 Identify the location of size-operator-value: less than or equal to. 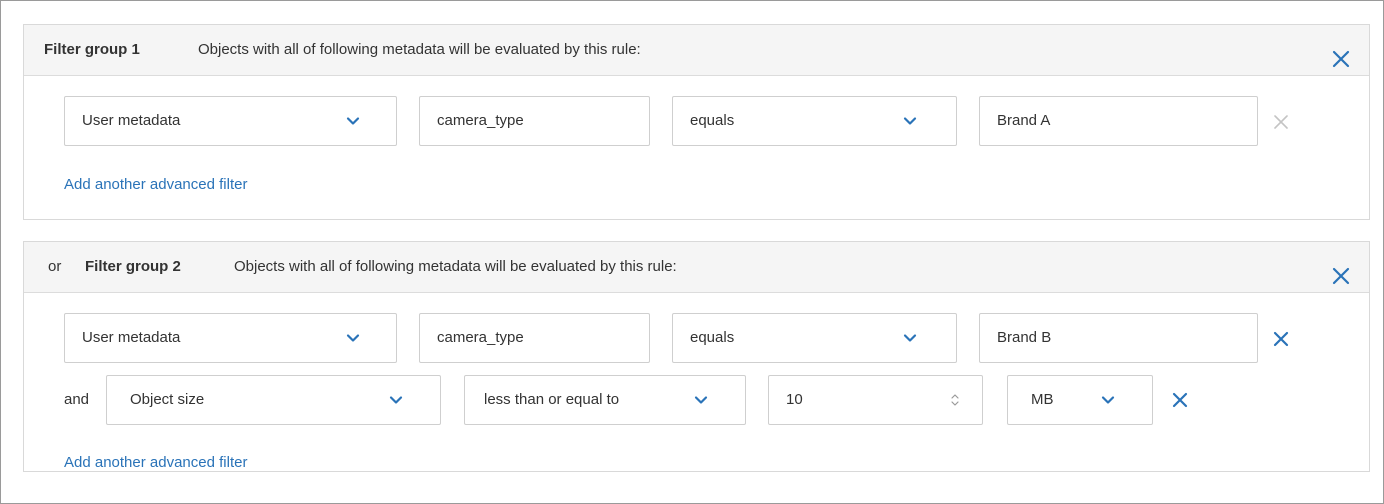
(552, 399).